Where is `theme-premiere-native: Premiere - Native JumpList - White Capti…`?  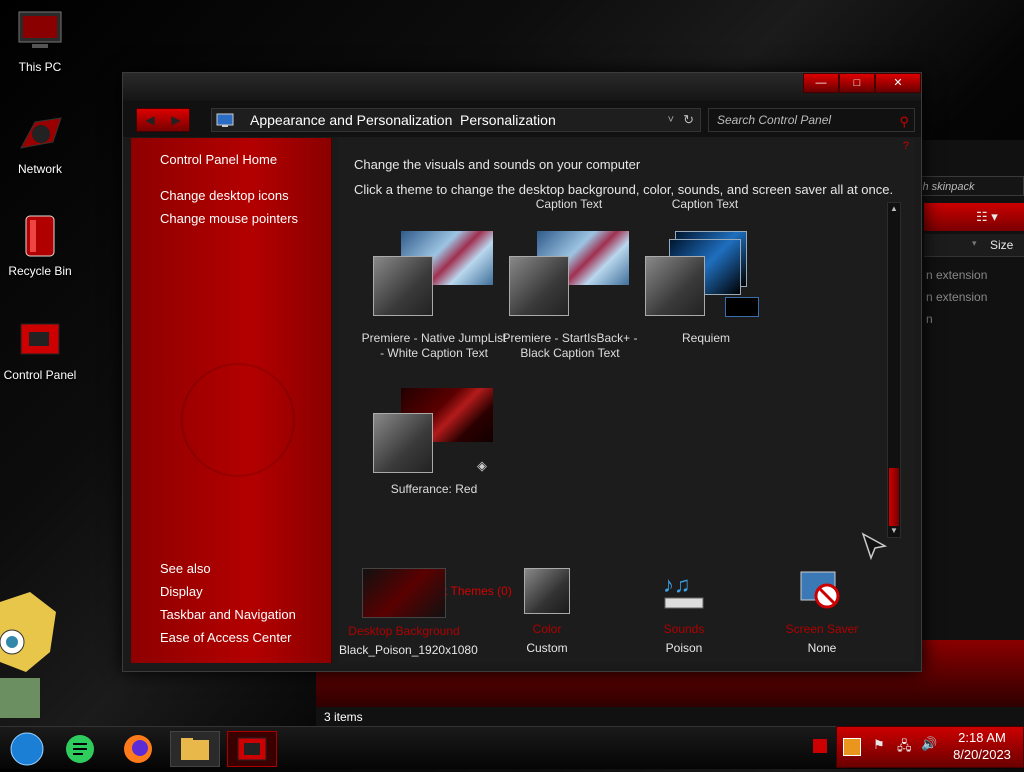
theme-premiere-native: Premiere - Native JumpList - White Capti… is located at coordinates (434, 311).